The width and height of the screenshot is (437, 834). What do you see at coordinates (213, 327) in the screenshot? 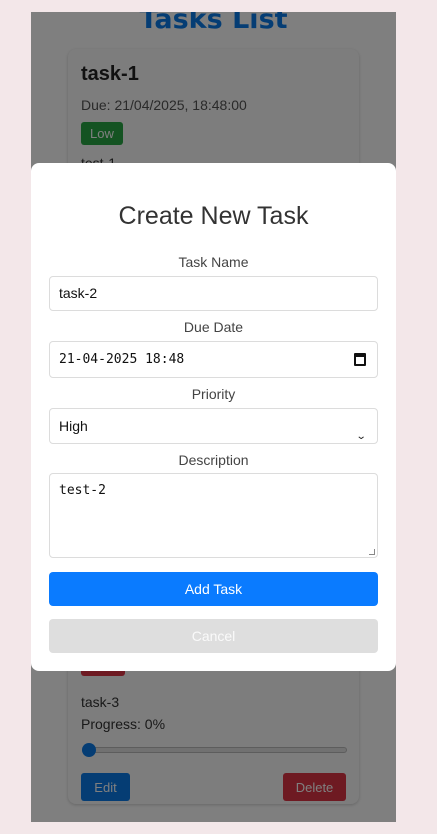
I see `due-date-label: Due Date` at bounding box center [213, 327].